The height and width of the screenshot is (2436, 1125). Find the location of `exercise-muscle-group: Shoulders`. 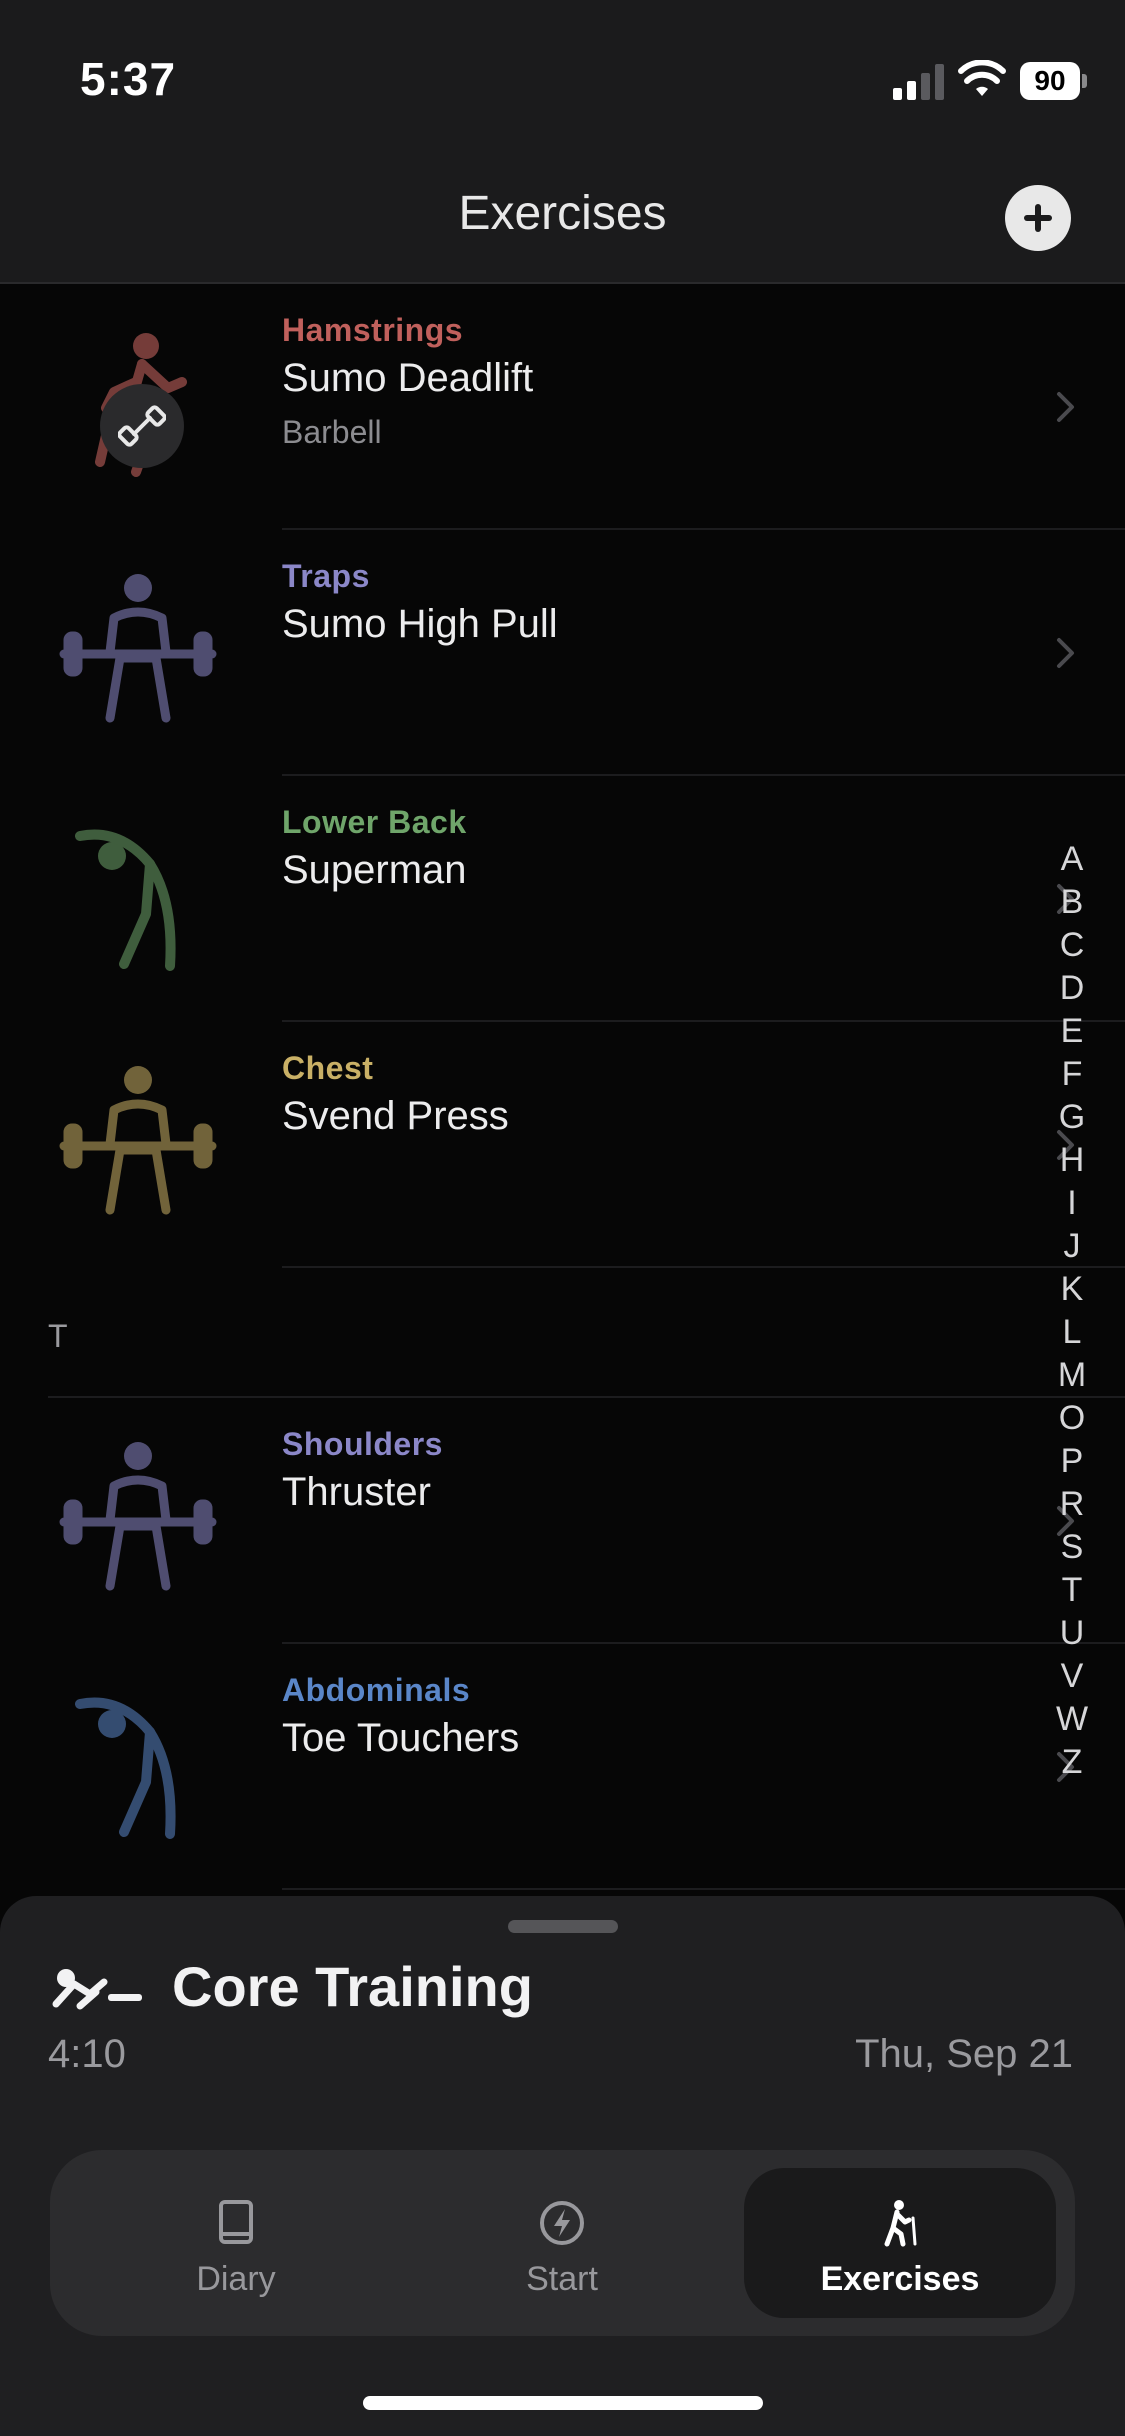

exercise-muscle-group: Shoulders is located at coordinates (362, 1444).